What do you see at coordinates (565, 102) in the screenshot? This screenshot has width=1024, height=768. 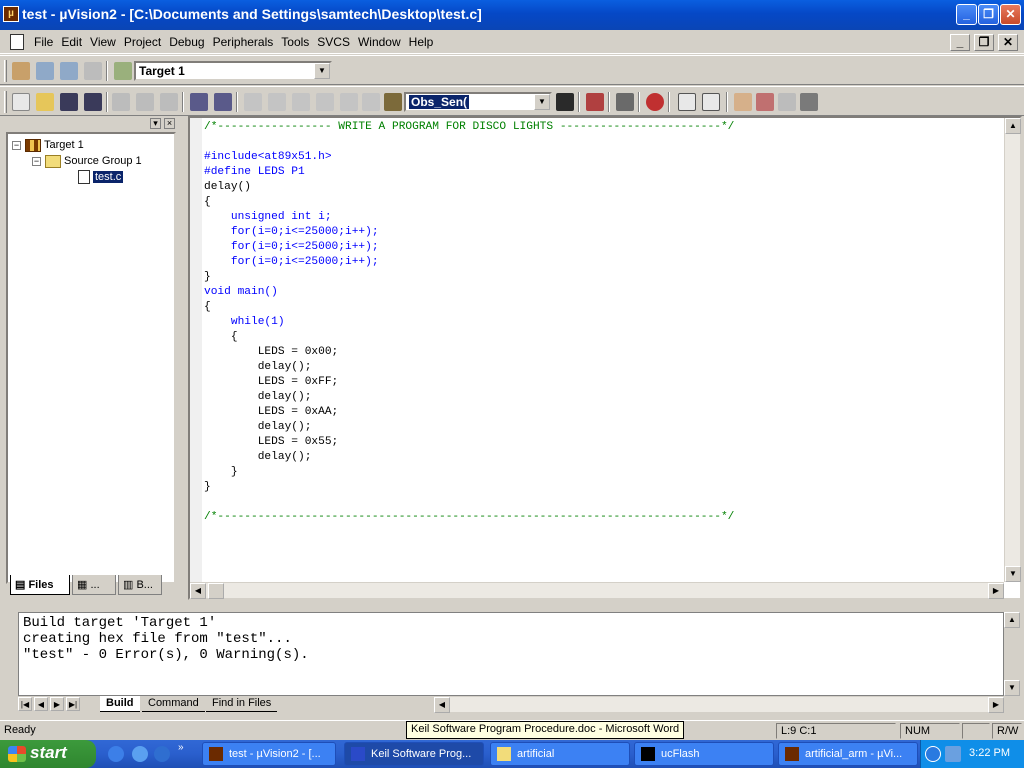 I see `binoculars-icon` at bounding box center [565, 102].